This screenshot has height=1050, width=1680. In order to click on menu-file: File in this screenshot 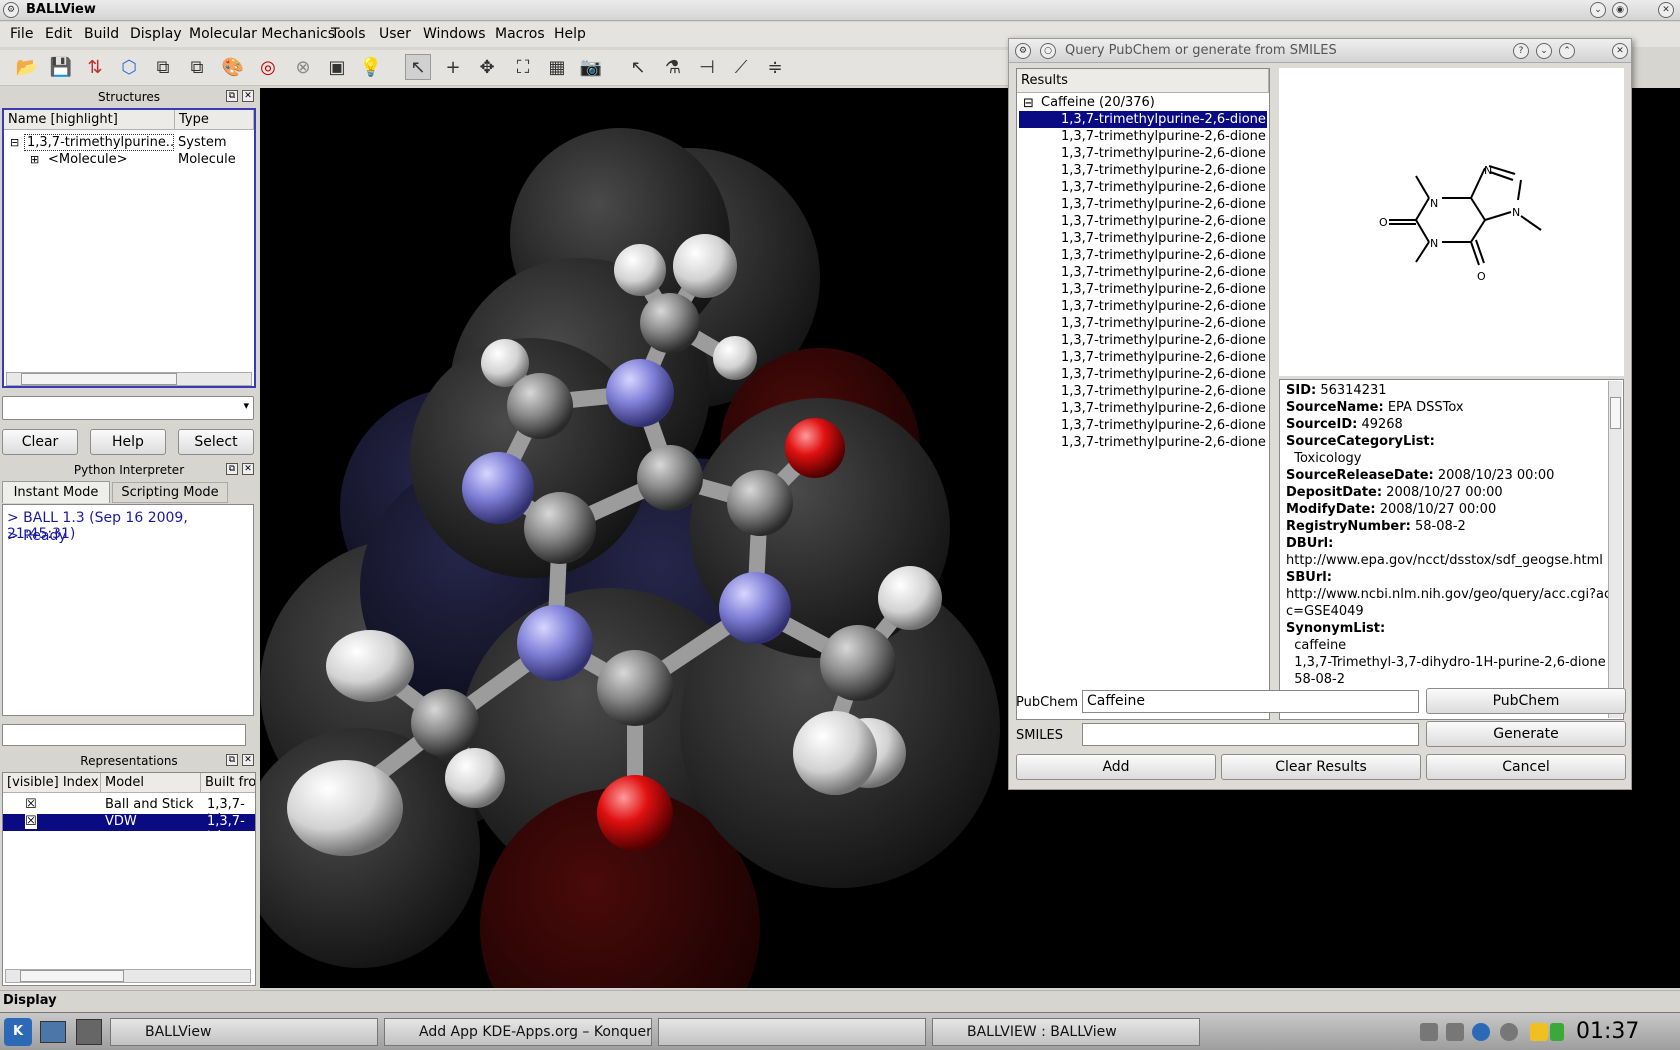, I will do `click(21, 34)`.